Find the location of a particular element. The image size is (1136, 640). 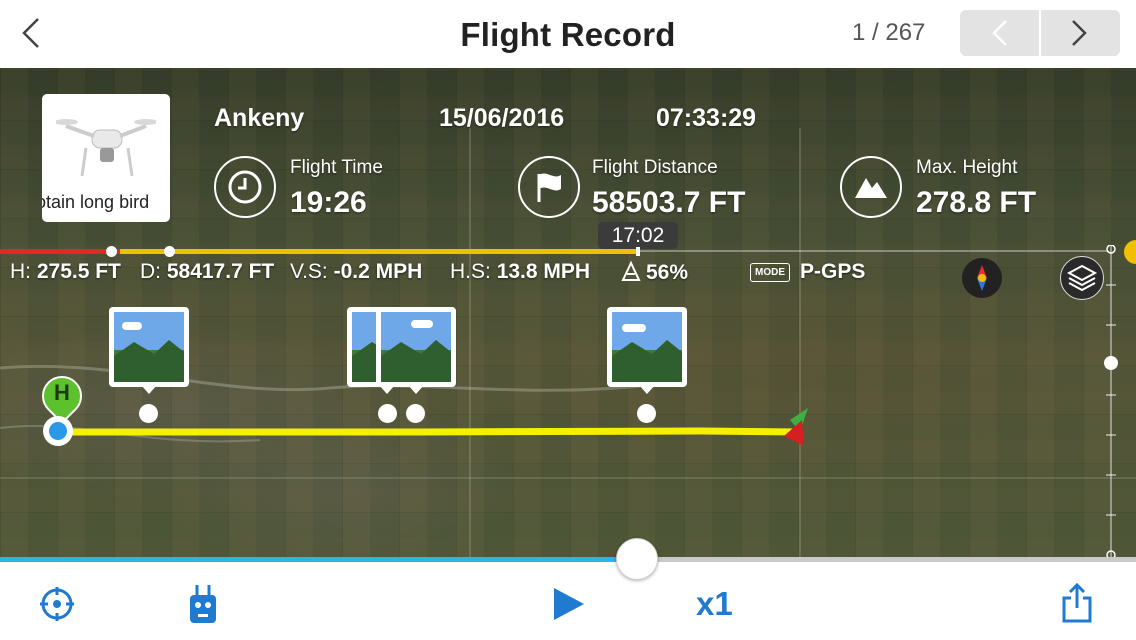

map-layers-button is located at coordinates (1082, 278).